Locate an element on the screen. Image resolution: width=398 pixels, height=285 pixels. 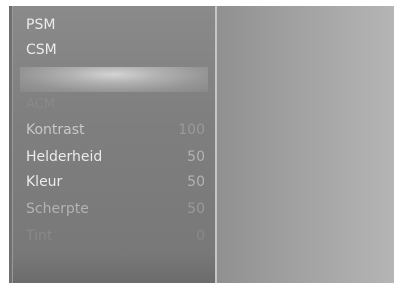
menu-item-selected is located at coordinates (114, 79).